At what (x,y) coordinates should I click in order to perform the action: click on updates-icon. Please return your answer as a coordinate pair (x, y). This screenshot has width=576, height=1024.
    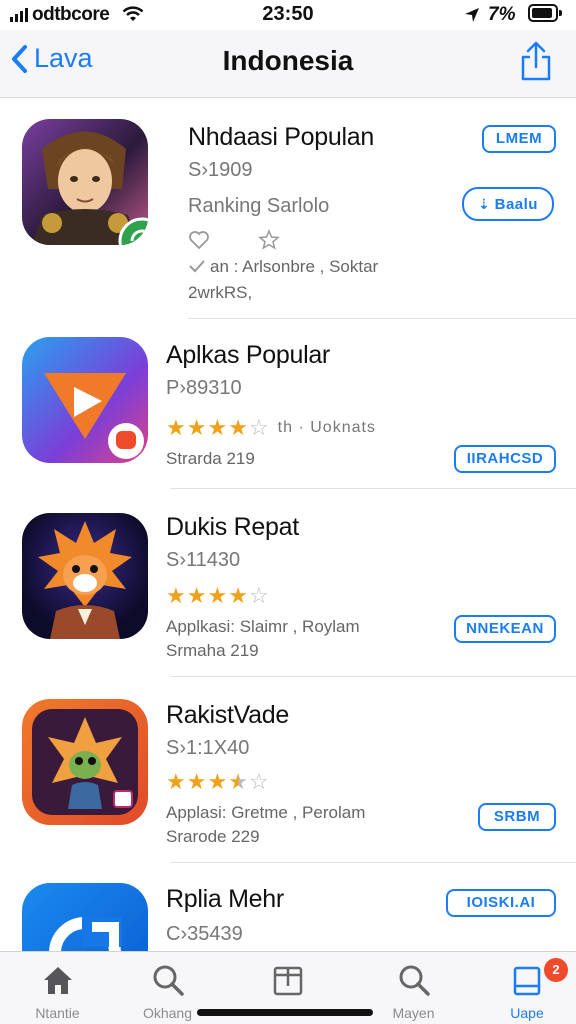
    Looking at the image, I should click on (527, 981).